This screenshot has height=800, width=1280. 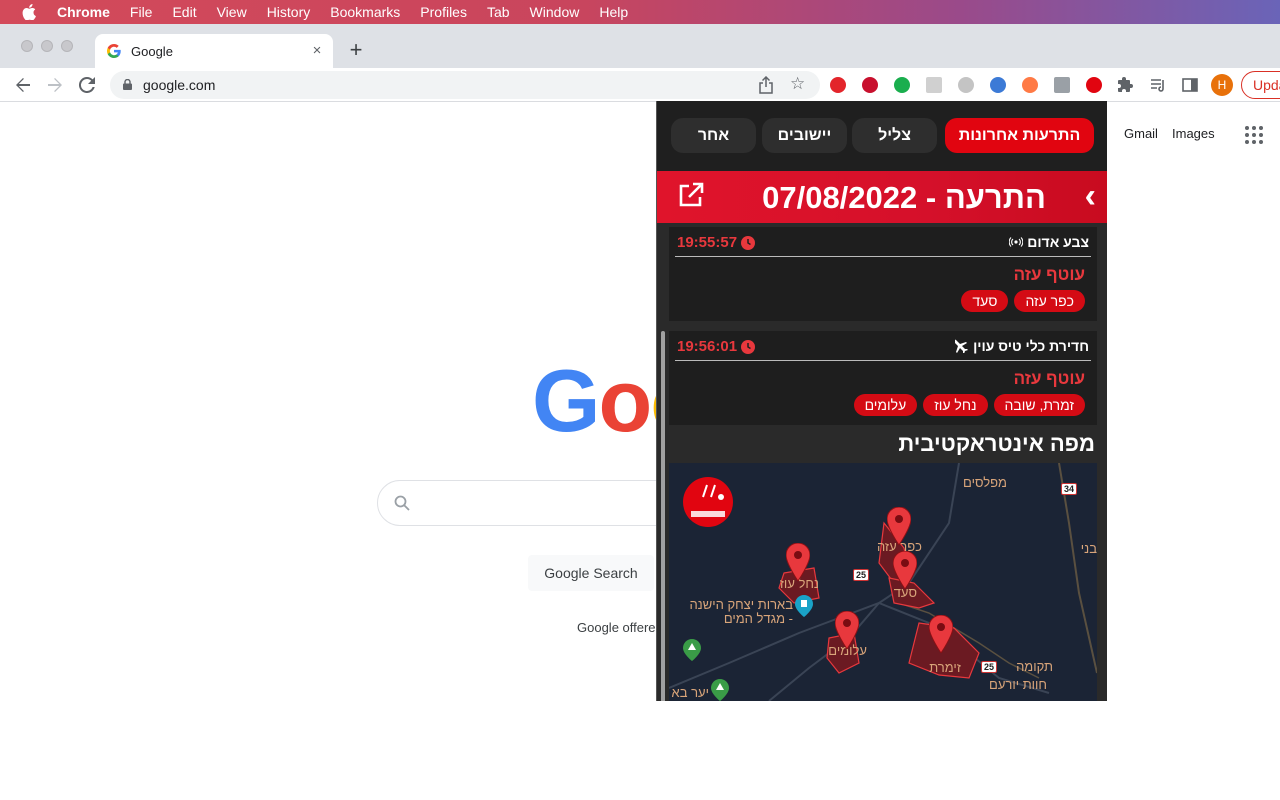 I want to click on google-favicon-icon, so click(x=114, y=51).